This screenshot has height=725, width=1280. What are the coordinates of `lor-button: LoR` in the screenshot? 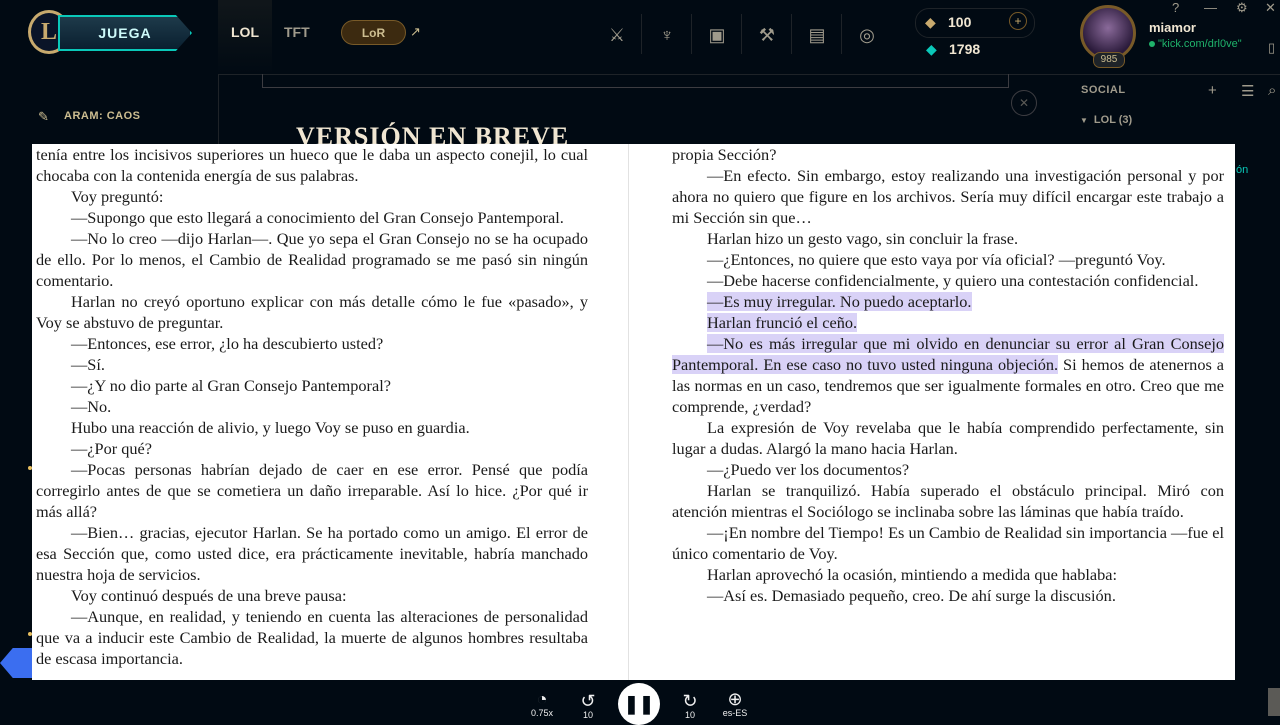 It's located at (373, 32).